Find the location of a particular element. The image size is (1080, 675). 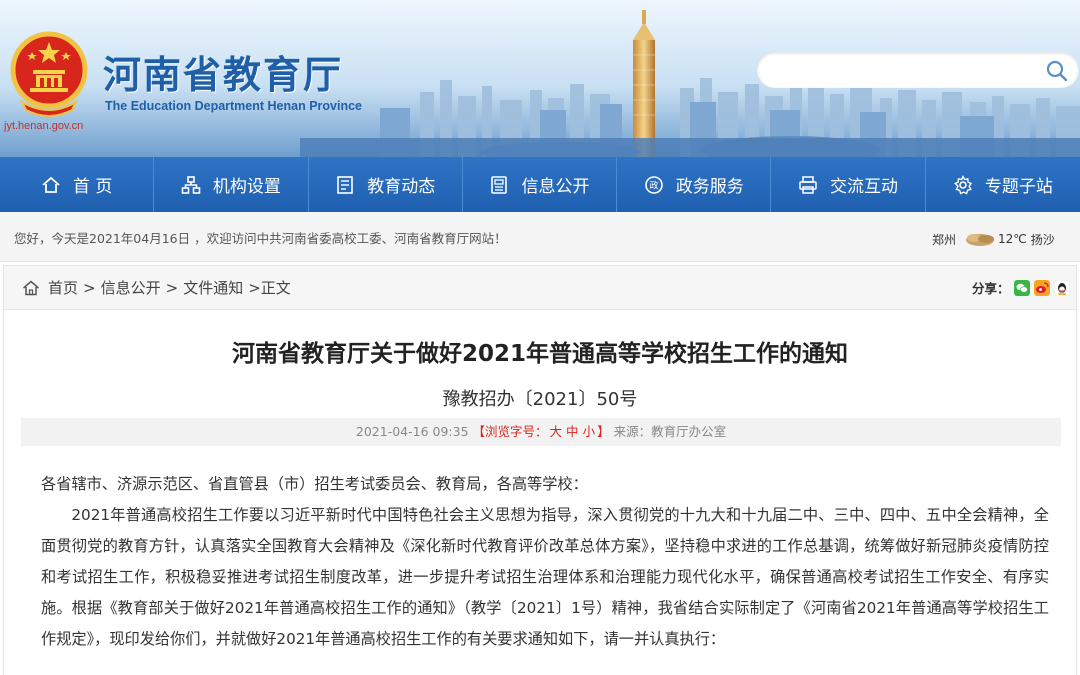

weather-widget: 郑州 12℃ 扬沙 is located at coordinates (995, 239).